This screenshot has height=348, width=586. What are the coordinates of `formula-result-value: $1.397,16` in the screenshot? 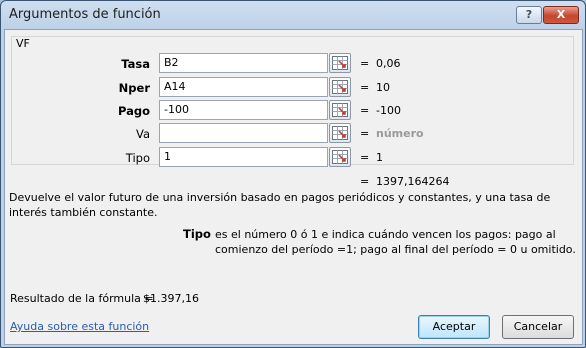 It's located at (171, 298).